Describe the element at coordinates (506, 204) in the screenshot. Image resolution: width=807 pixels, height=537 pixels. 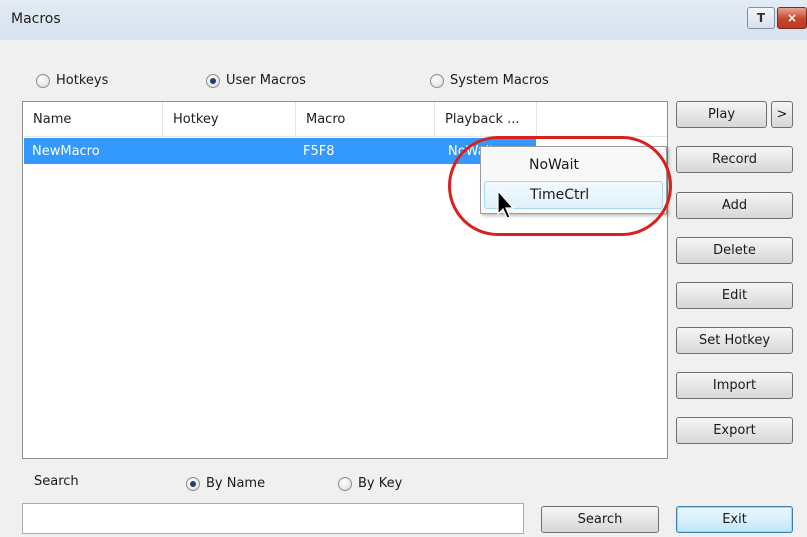
I see `arrow-cursor-icon` at that location.